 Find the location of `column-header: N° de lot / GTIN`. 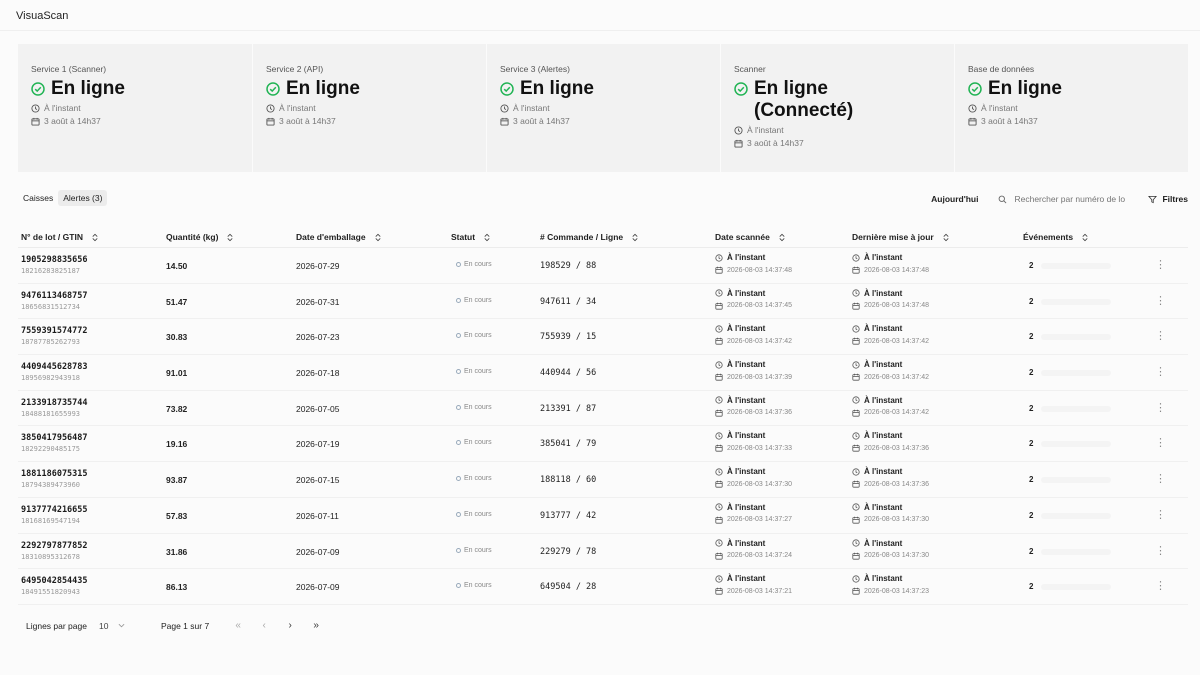

column-header: N° de lot / GTIN is located at coordinates (60, 237).